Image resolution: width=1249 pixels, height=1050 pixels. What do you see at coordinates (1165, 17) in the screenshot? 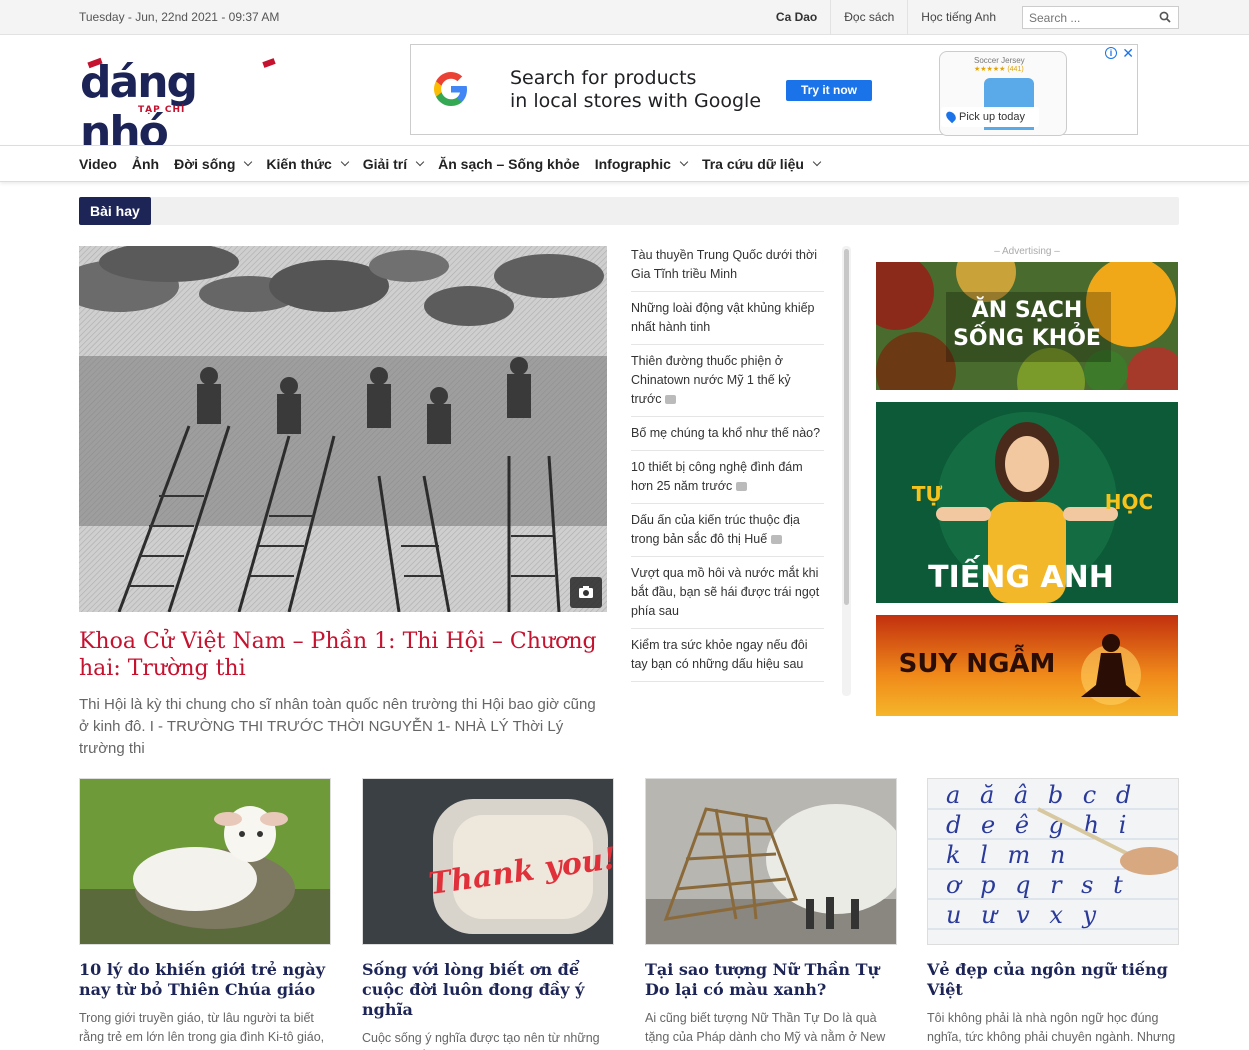
I see `search-icon` at bounding box center [1165, 17].